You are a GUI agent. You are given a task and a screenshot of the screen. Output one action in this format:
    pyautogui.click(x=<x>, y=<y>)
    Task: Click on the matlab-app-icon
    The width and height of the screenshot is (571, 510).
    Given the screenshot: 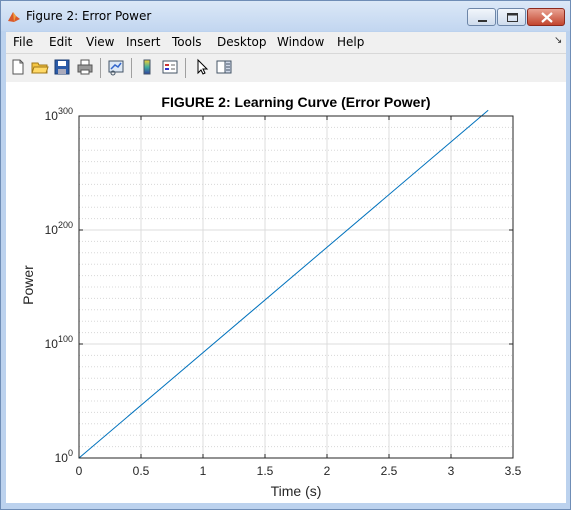 What is the action you would take?
    pyautogui.click(x=14, y=17)
    